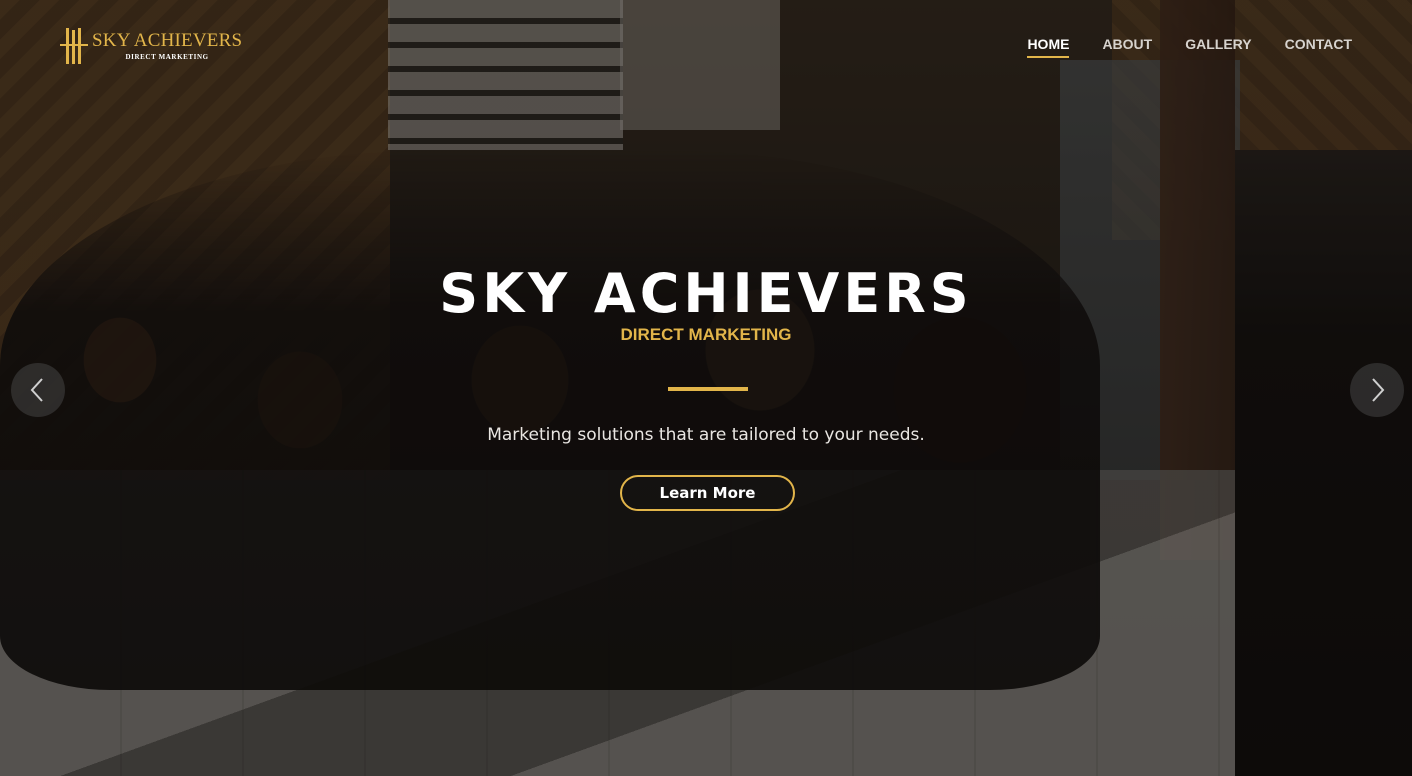 The height and width of the screenshot is (776, 1412). I want to click on carousel-next-button, so click(1377, 390).